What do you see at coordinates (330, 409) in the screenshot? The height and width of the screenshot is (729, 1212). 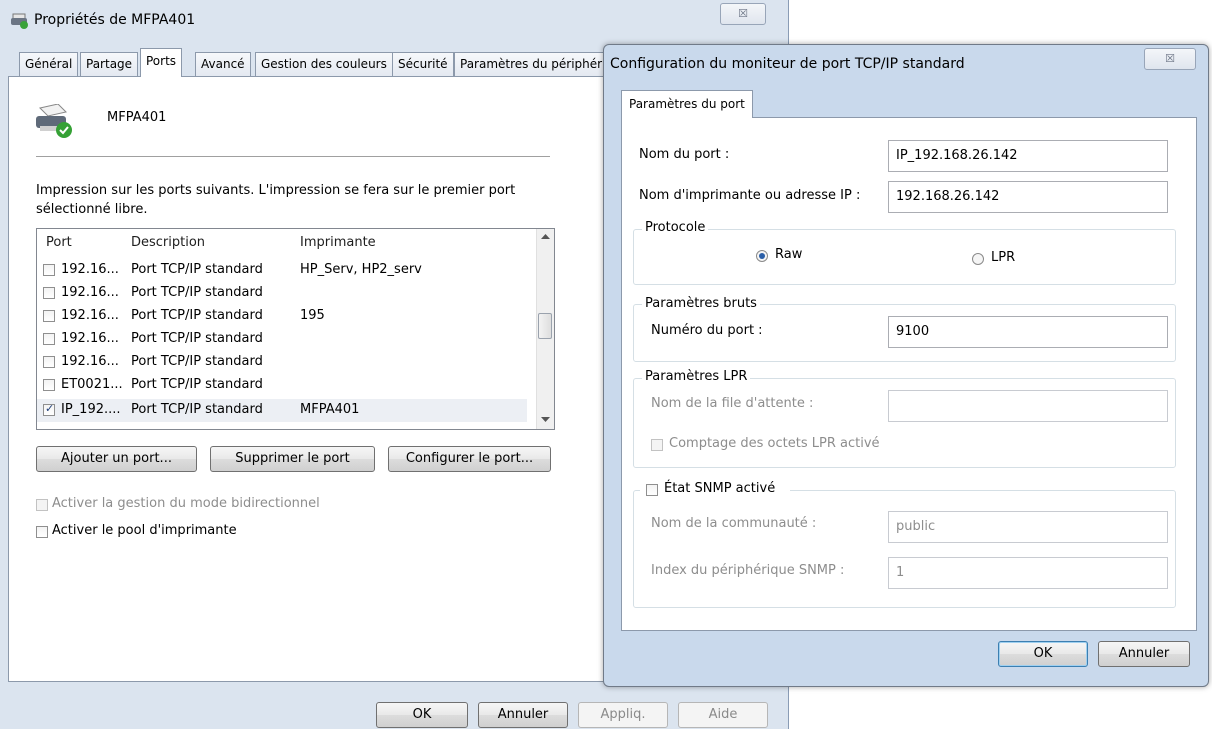 I see `port-printer: MFPA401` at bounding box center [330, 409].